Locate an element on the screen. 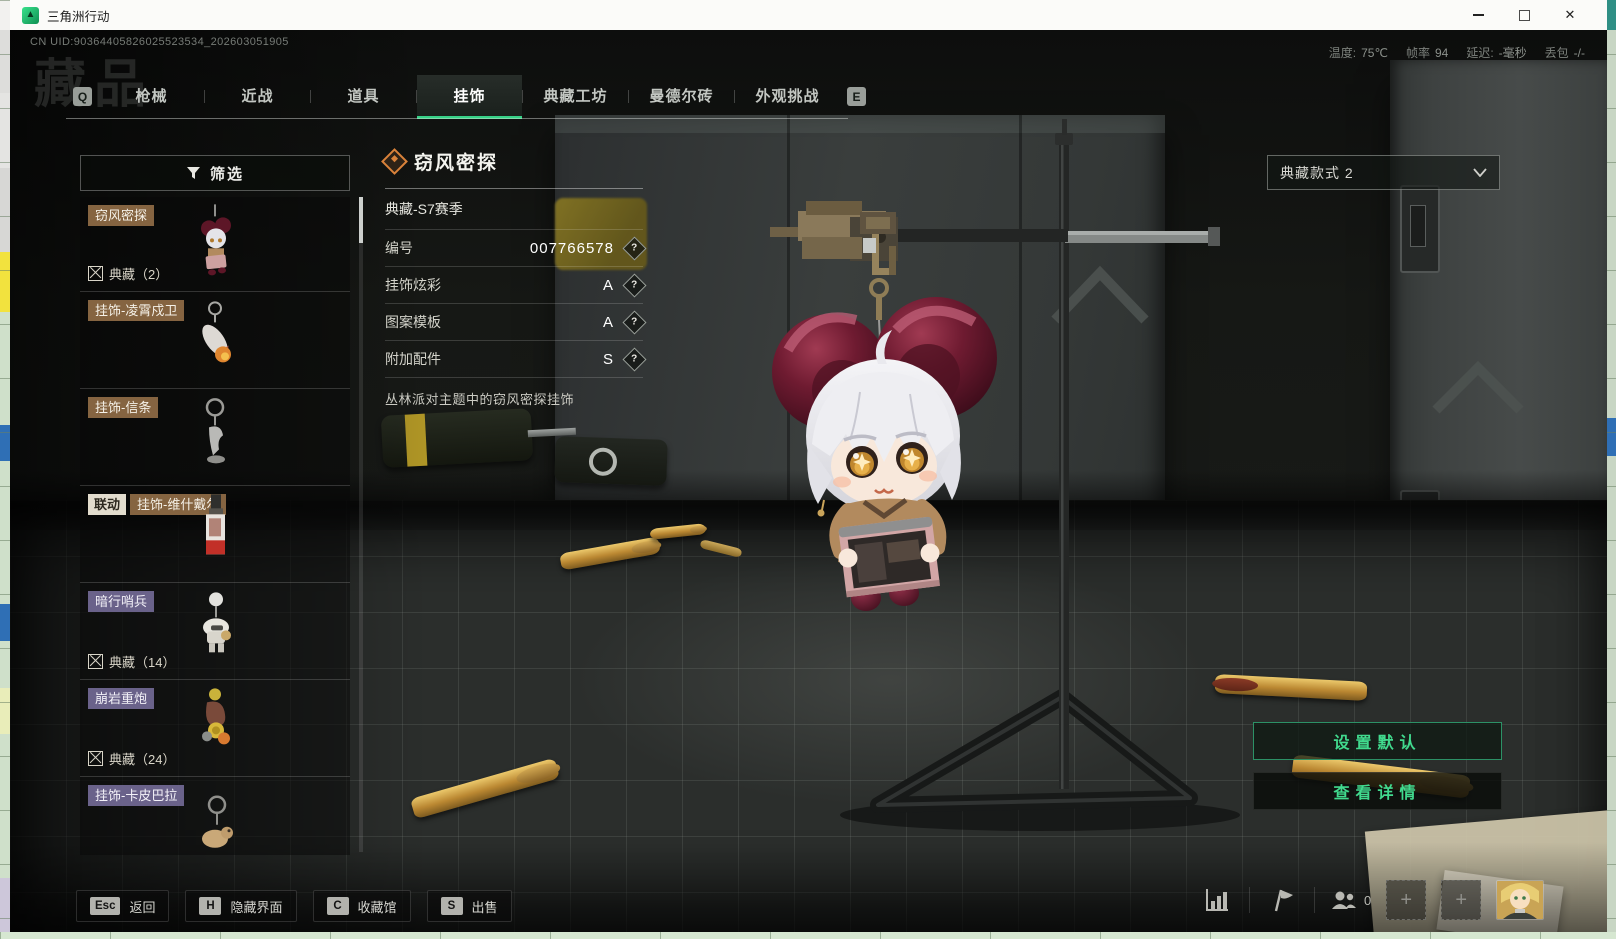 The width and height of the screenshot is (1616, 939). bottom-right-bar: 0 + + is located at coordinates (1372, 900).